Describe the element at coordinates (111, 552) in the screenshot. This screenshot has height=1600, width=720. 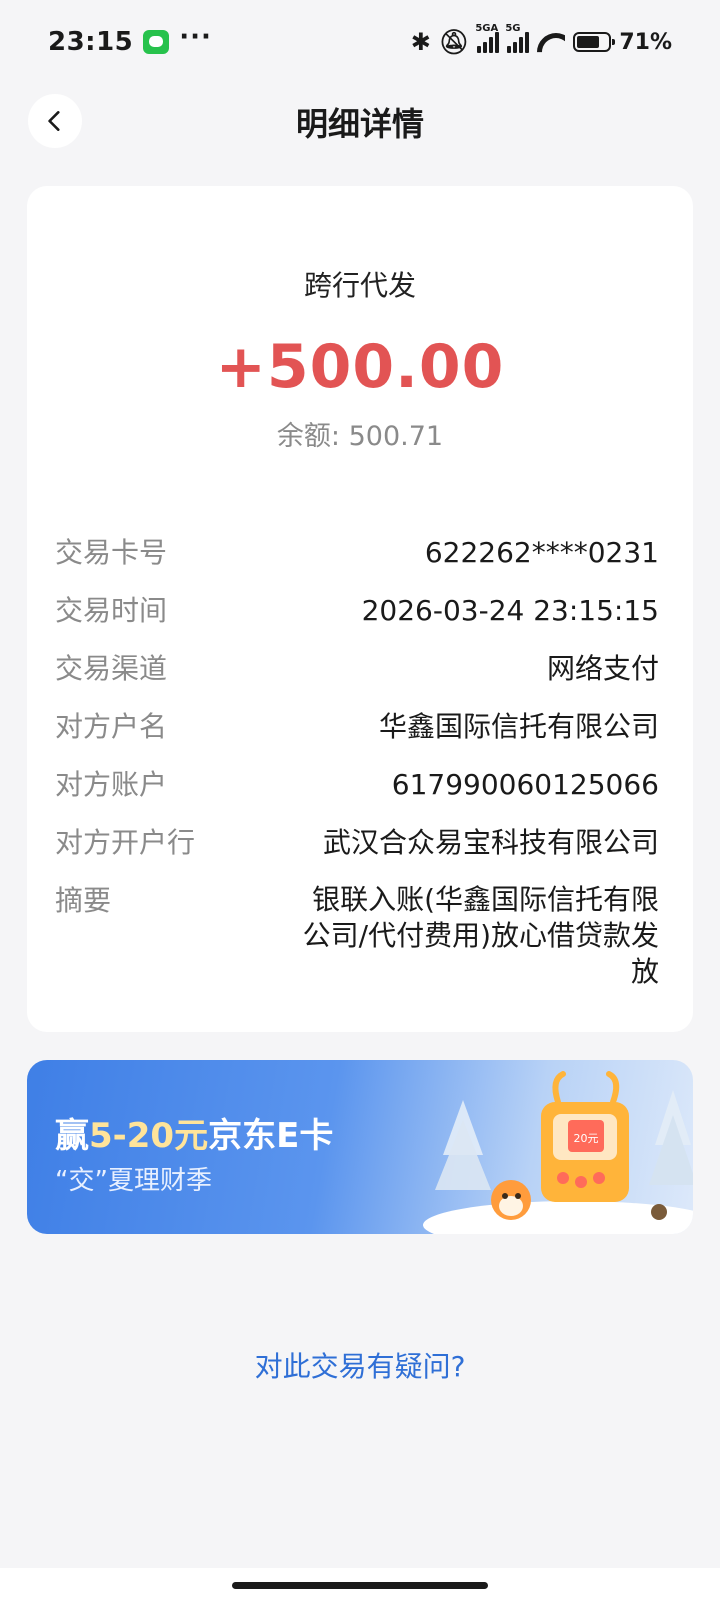
I see `detail-label: 交易卡号` at that location.